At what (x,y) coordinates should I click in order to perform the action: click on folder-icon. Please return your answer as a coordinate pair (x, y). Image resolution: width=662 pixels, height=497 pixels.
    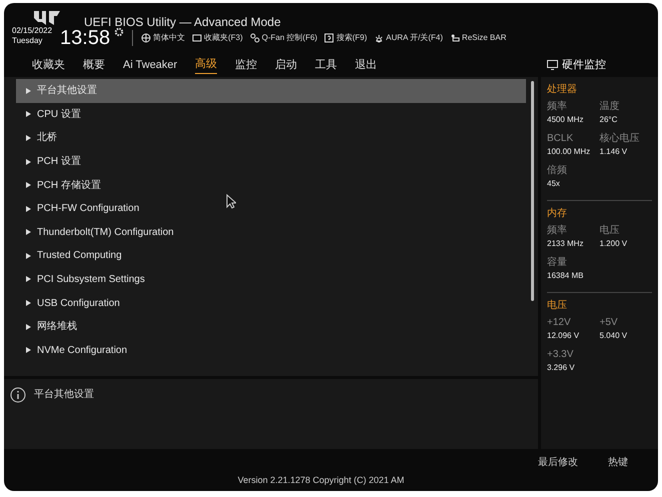
    Looking at the image, I should click on (197, 38).